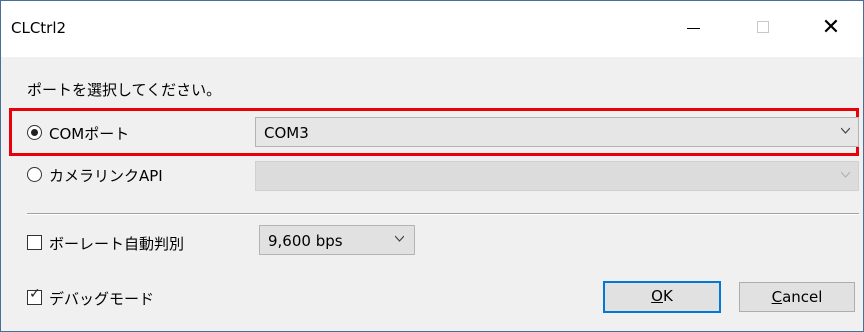 The image size is (864, 332). Describe the element at coordinates (89, 133) in the screenshot. I see `com-port-label: COMポート` at that location.